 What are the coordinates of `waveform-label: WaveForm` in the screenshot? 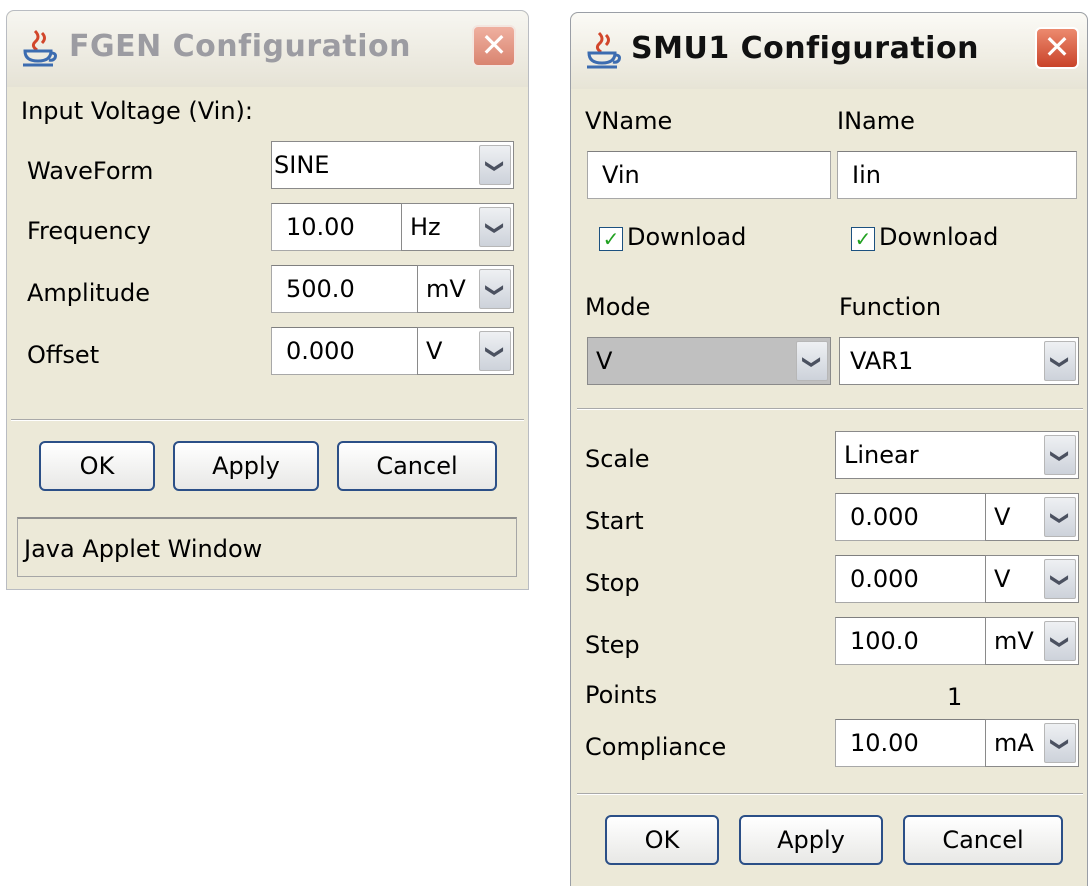 It's located at (90, 171).